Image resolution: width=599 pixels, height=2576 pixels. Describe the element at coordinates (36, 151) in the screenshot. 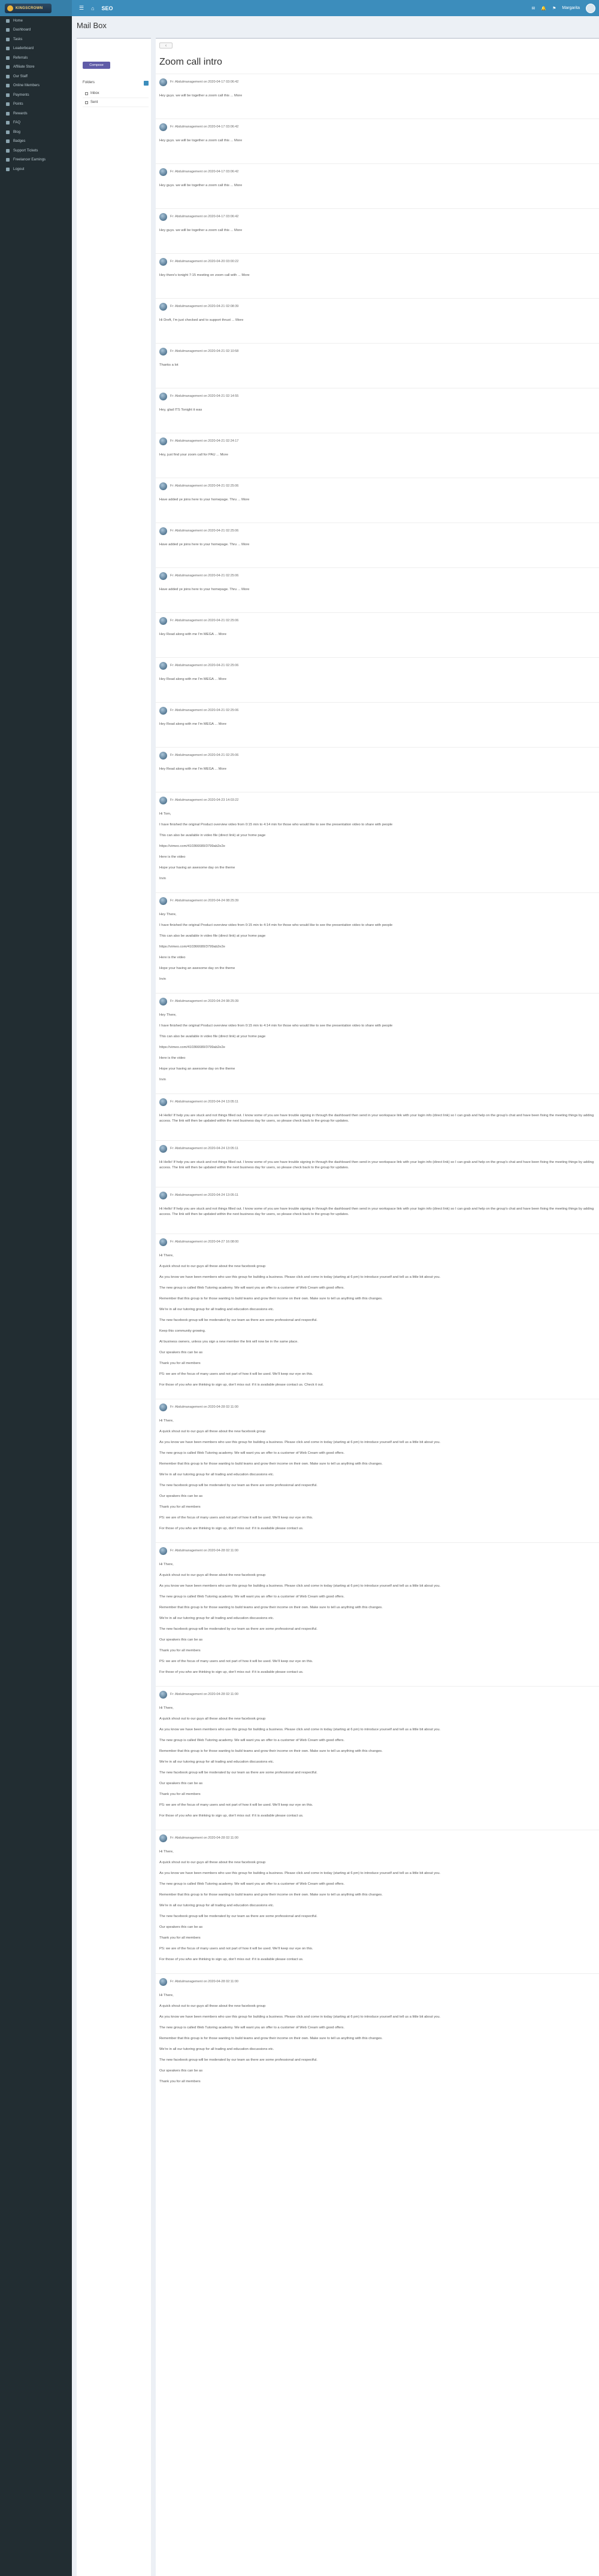

I see `sidebar-item: Support Tickets` at that location.